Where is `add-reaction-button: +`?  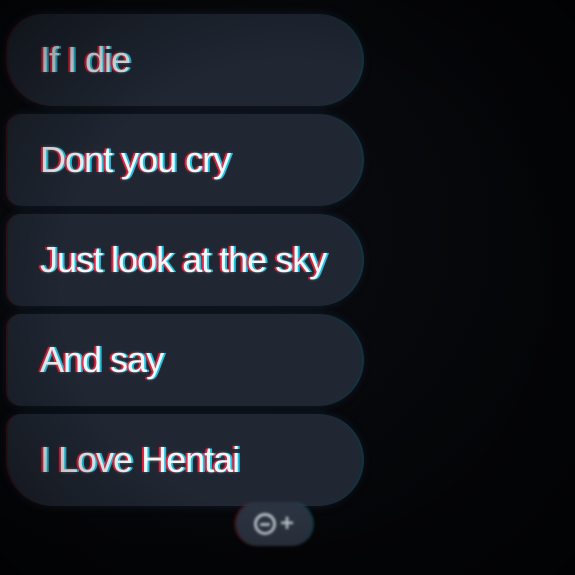 add-reaction-button: + is located at coordinates (274, 524).